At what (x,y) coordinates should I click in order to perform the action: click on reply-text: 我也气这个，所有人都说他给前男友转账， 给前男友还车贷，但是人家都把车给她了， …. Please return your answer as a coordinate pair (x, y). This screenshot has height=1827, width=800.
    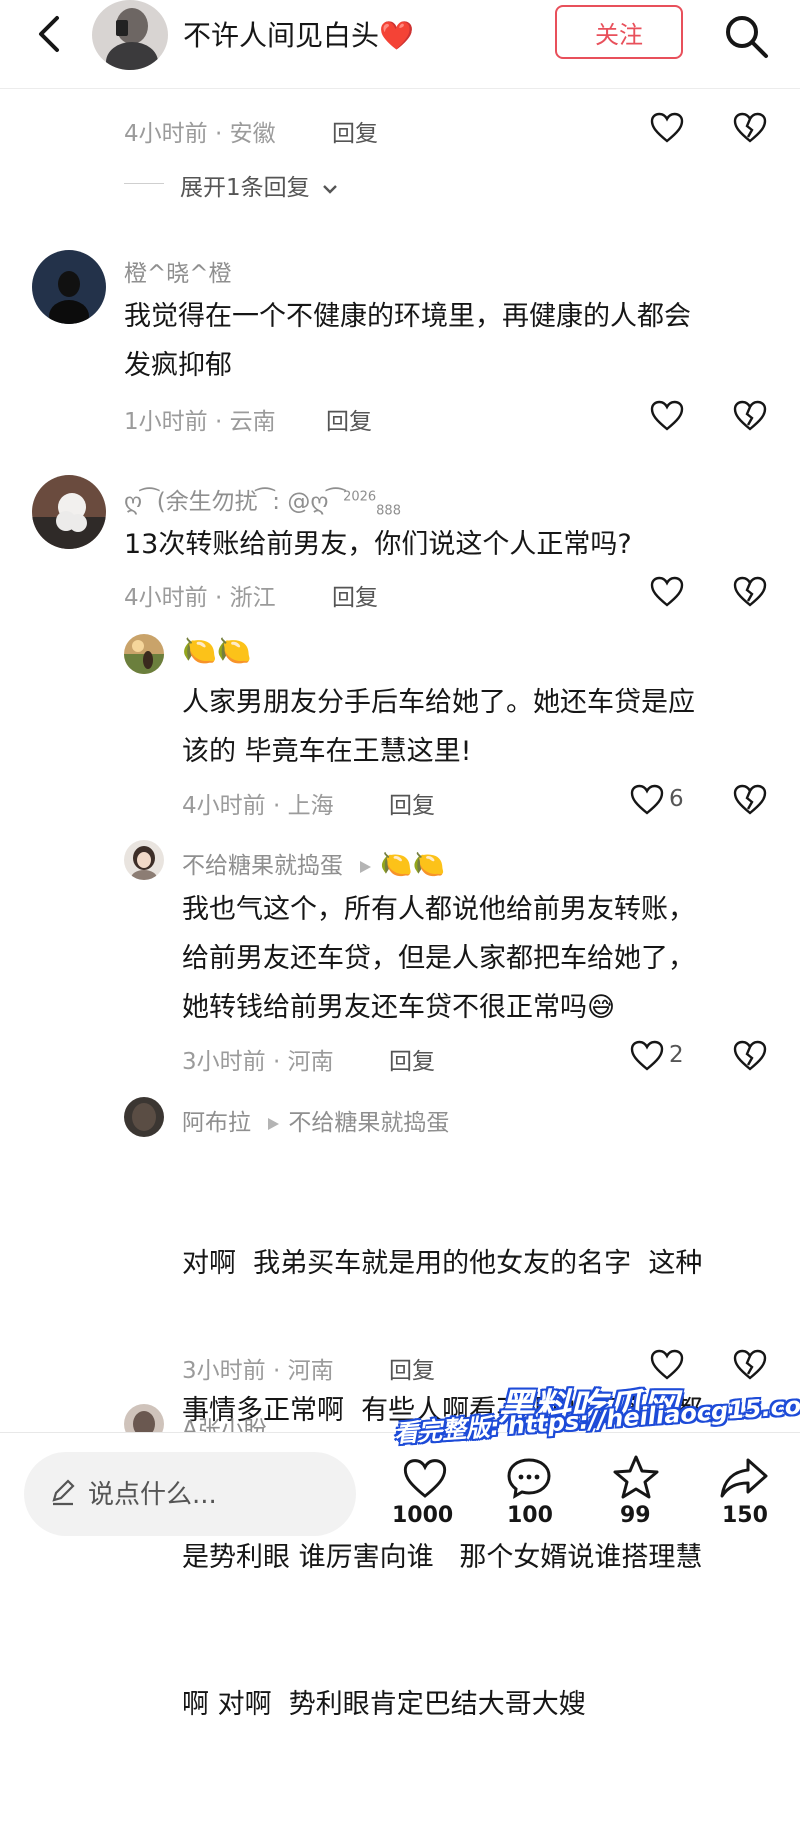
    Looking at the image, I should click on (482, 958).